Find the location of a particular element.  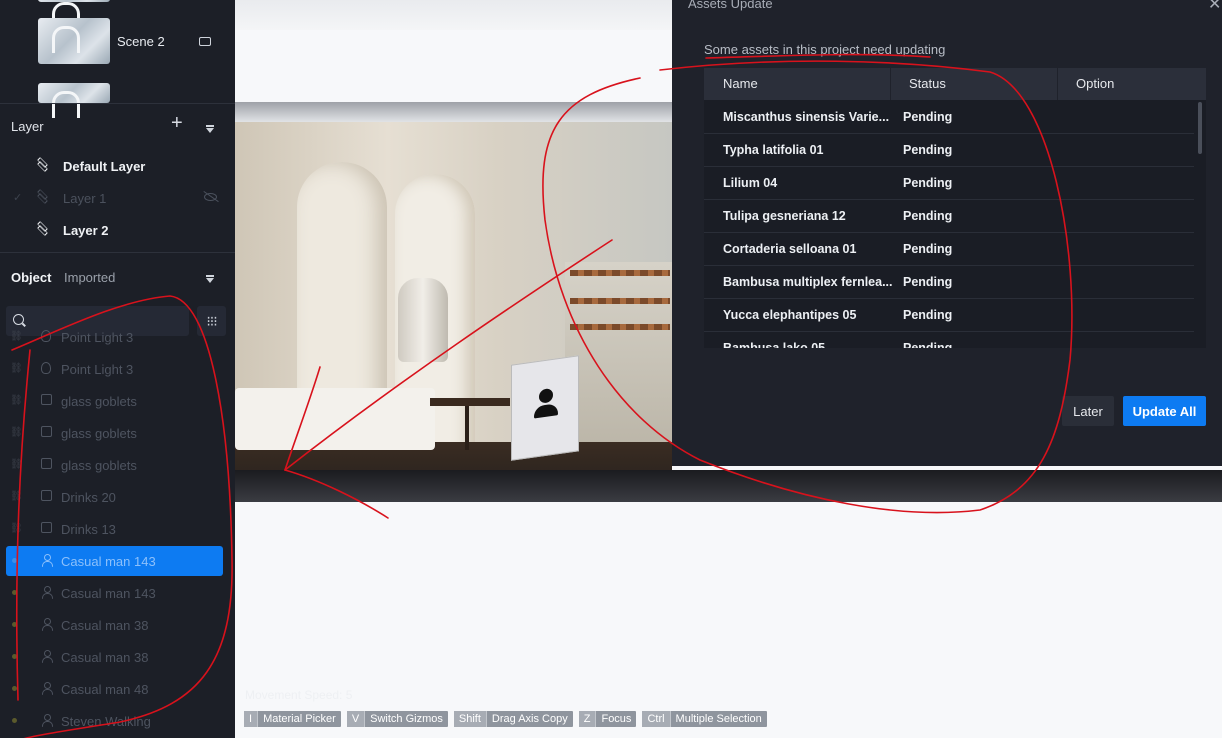

layer-item-1: ✓ Layer 1 is located at coordinates (117, 198).